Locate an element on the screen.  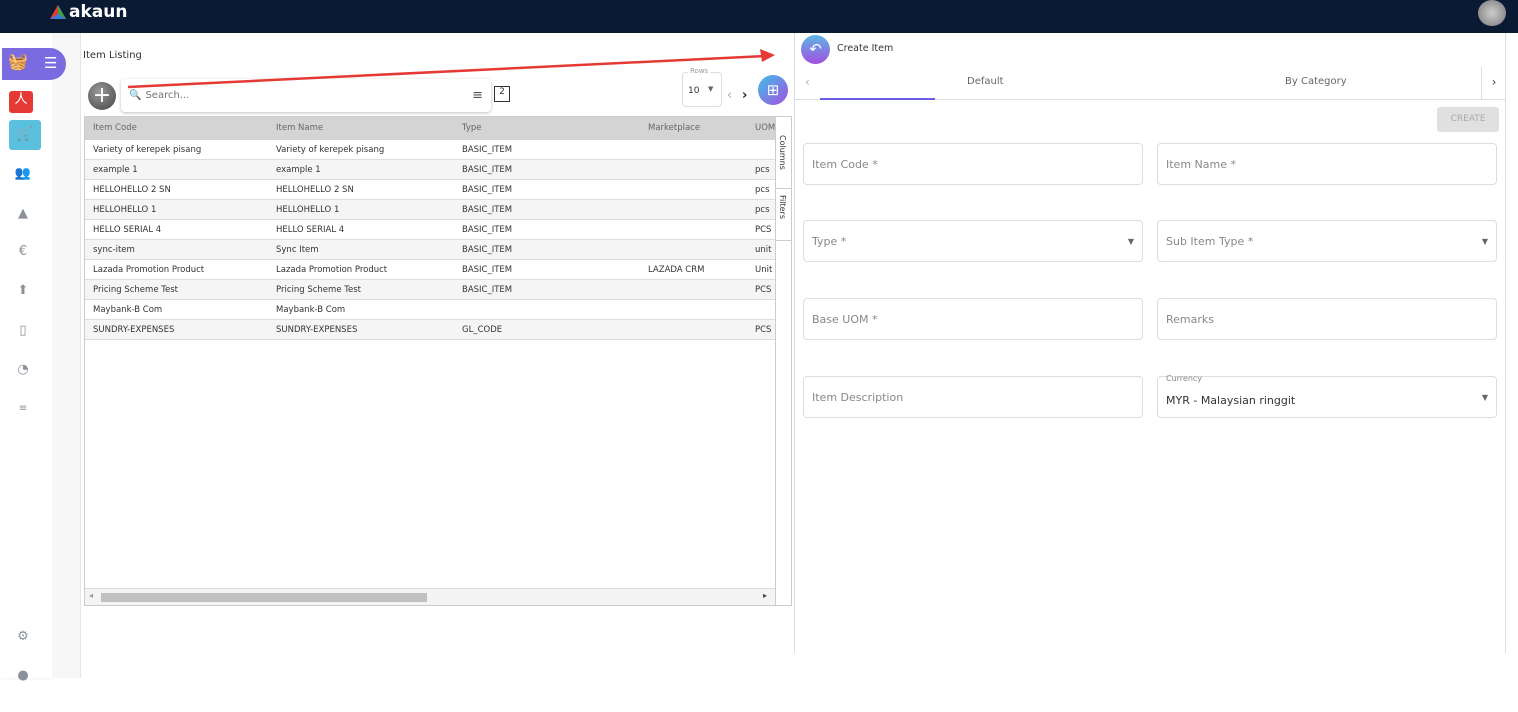
item-name-field: Item Name * is located at coordinates (1327, 164).